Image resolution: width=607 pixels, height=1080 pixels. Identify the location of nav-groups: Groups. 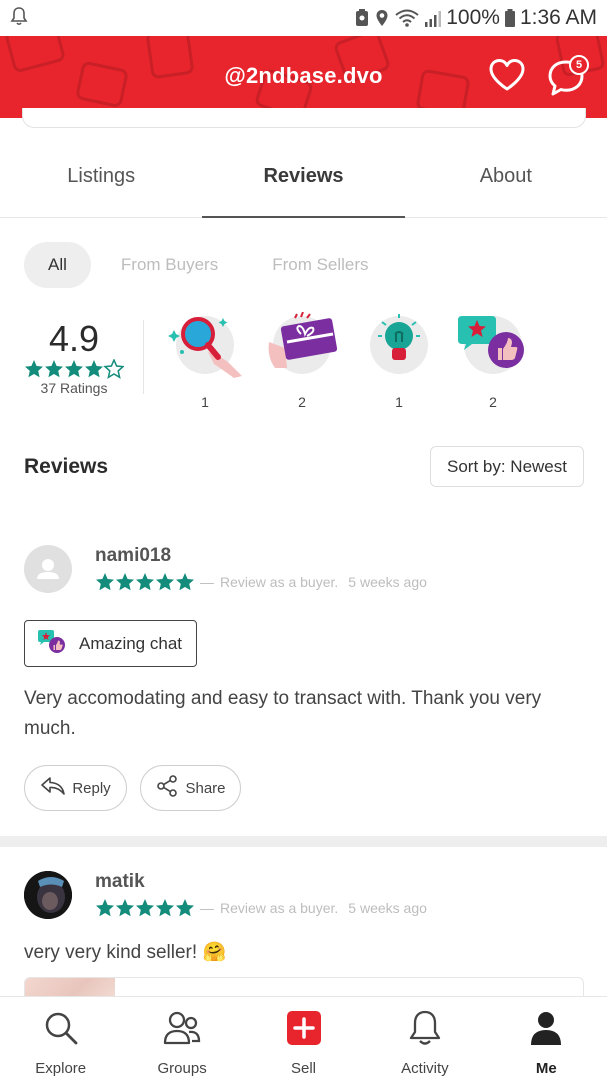
(181, 1038).